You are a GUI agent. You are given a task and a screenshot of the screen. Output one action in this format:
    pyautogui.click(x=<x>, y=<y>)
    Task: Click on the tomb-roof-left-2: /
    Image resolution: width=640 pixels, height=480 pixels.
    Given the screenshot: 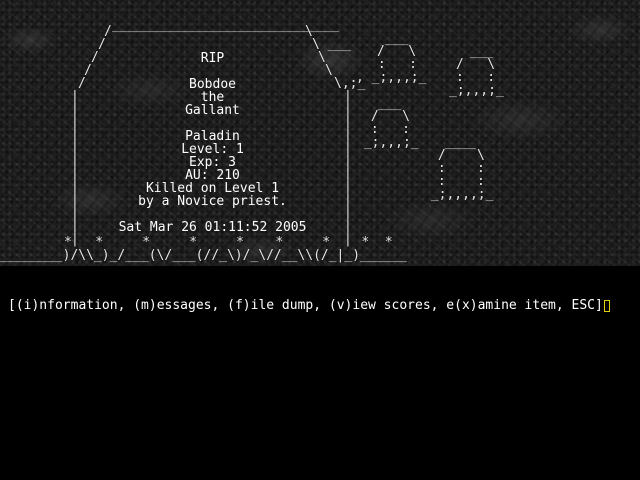 What is the action you would take?
    pyautogui.click(x=102, y=44)
    